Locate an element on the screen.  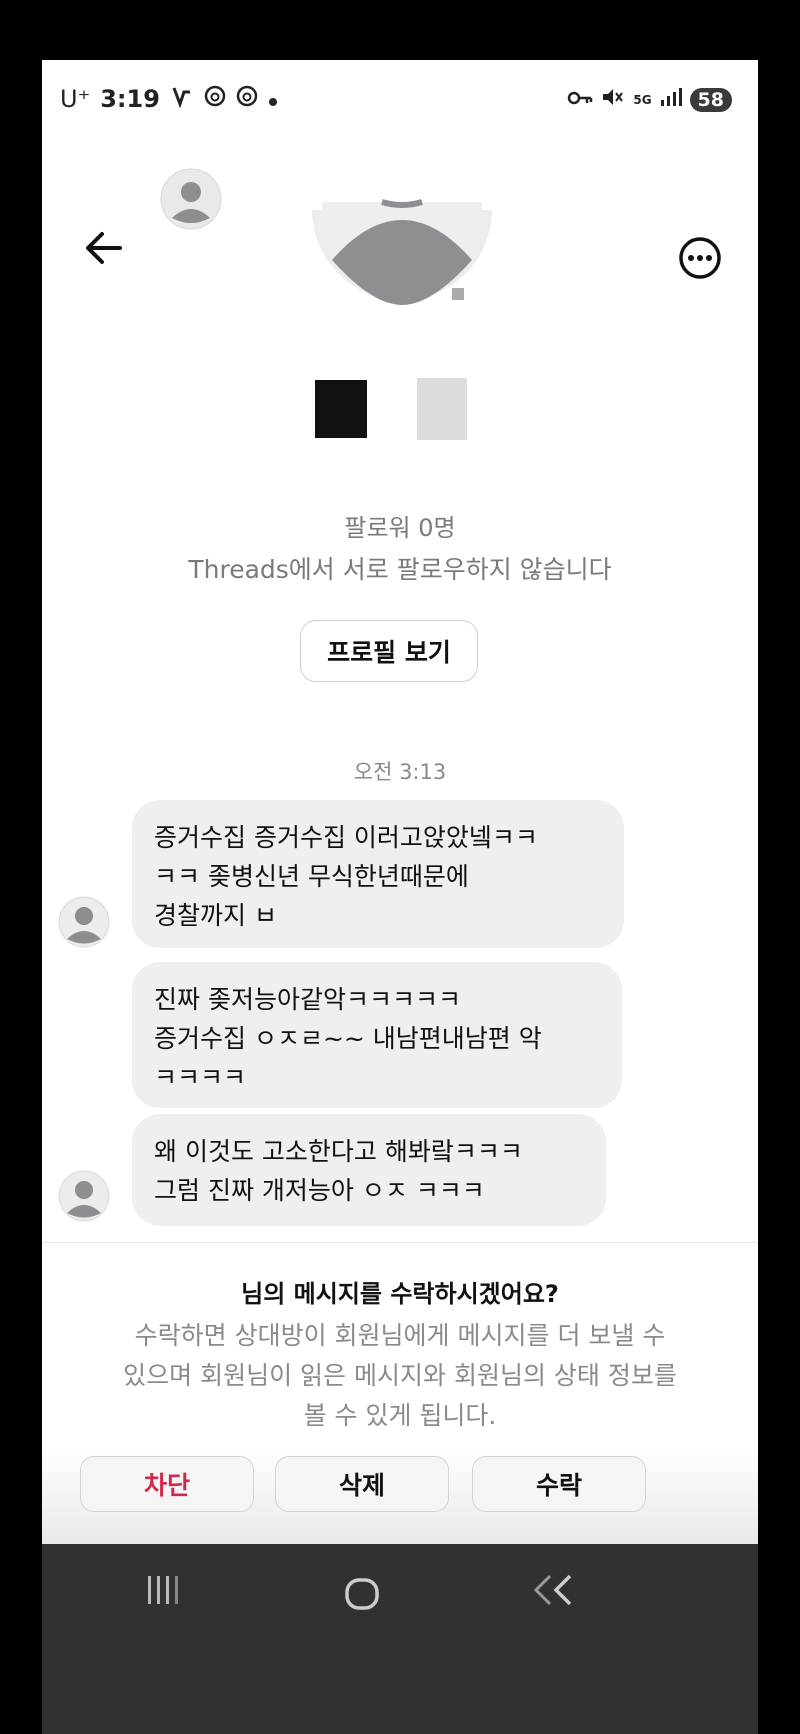
profile-avatar is located at coordinates (402, 182).